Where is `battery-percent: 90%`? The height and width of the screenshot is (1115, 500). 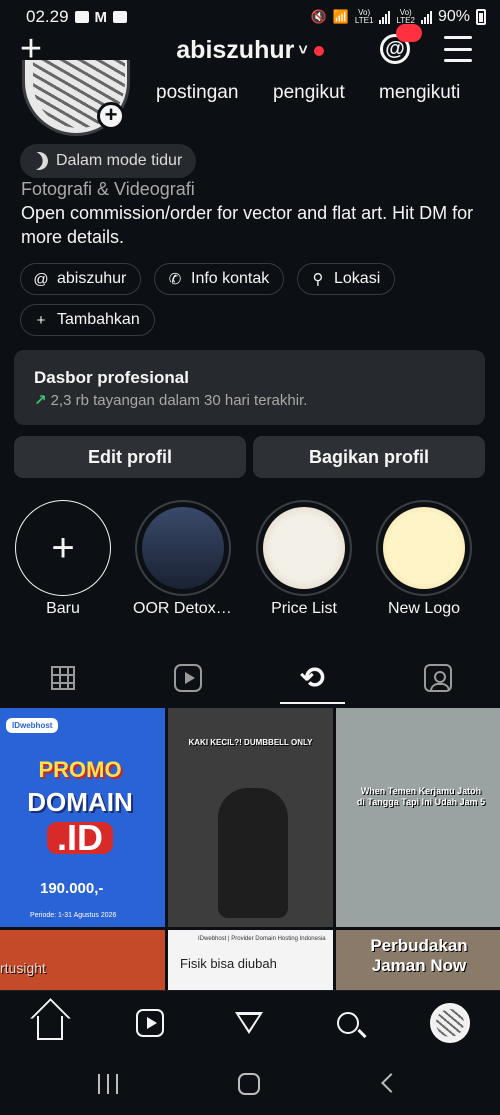 battery-percent: 90% is located at coordinates (453, 16).